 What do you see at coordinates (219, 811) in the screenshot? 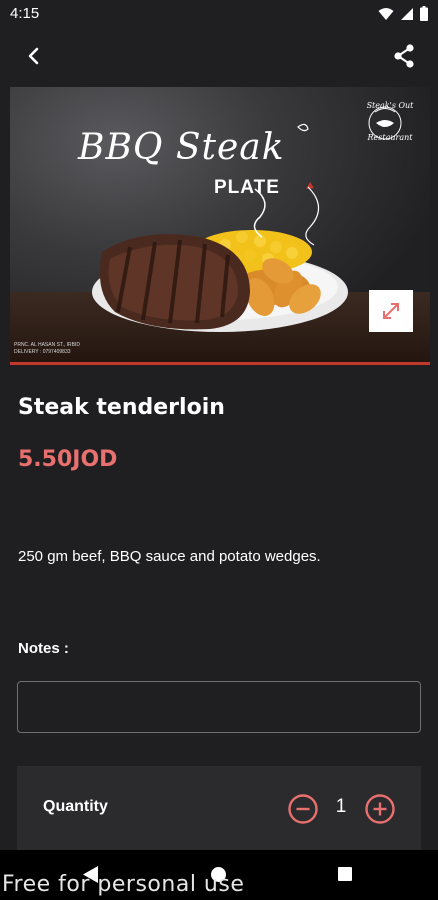
I see `quantity-card: Quantity 1` at bounding box center [219, 811].